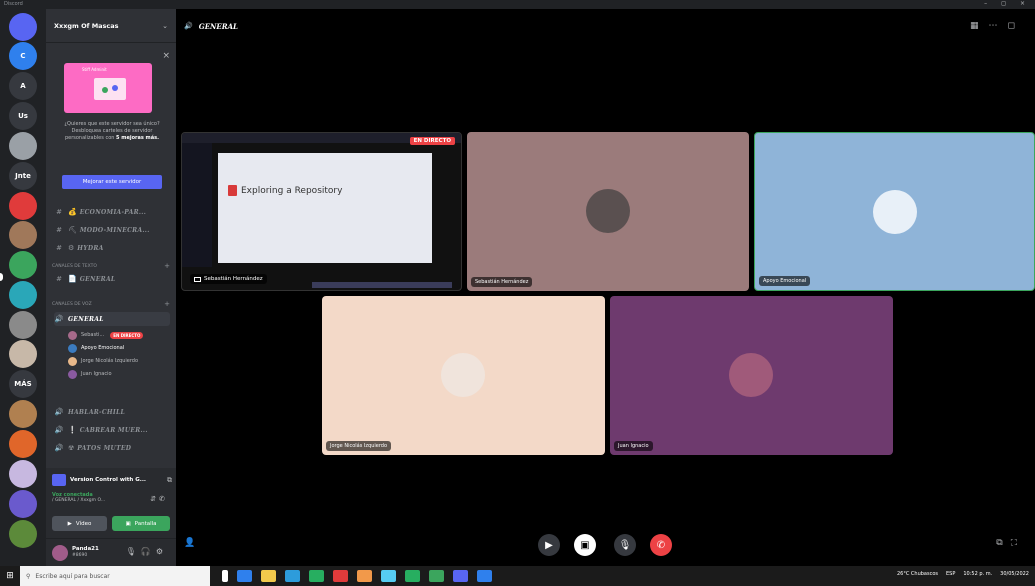 The height and width of the screenshot is (586, 1035). What do you see at coordinates (1, 277) in the screenshot?
I see `selected-server-indicator` at bounding box center [1, 277].